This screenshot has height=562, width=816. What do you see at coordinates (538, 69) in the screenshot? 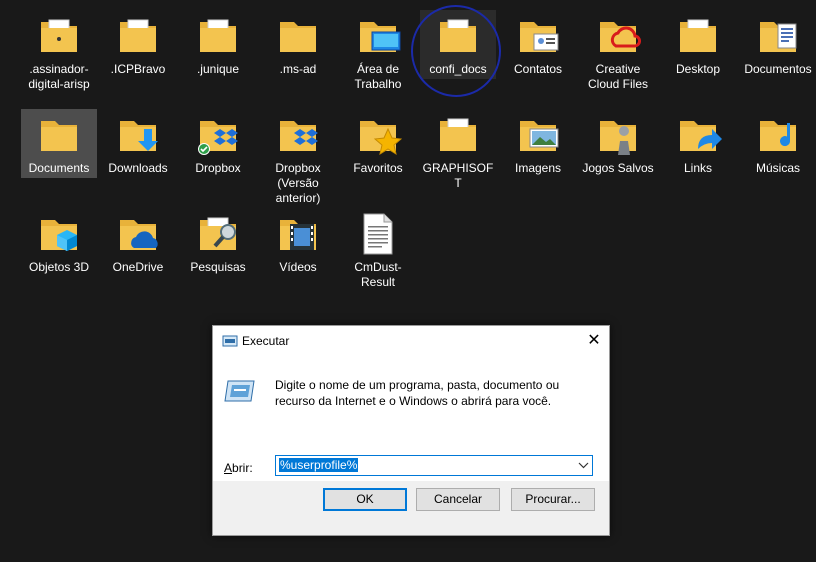
I see `folder-label: Contatos` at bounding box center [538, 69].